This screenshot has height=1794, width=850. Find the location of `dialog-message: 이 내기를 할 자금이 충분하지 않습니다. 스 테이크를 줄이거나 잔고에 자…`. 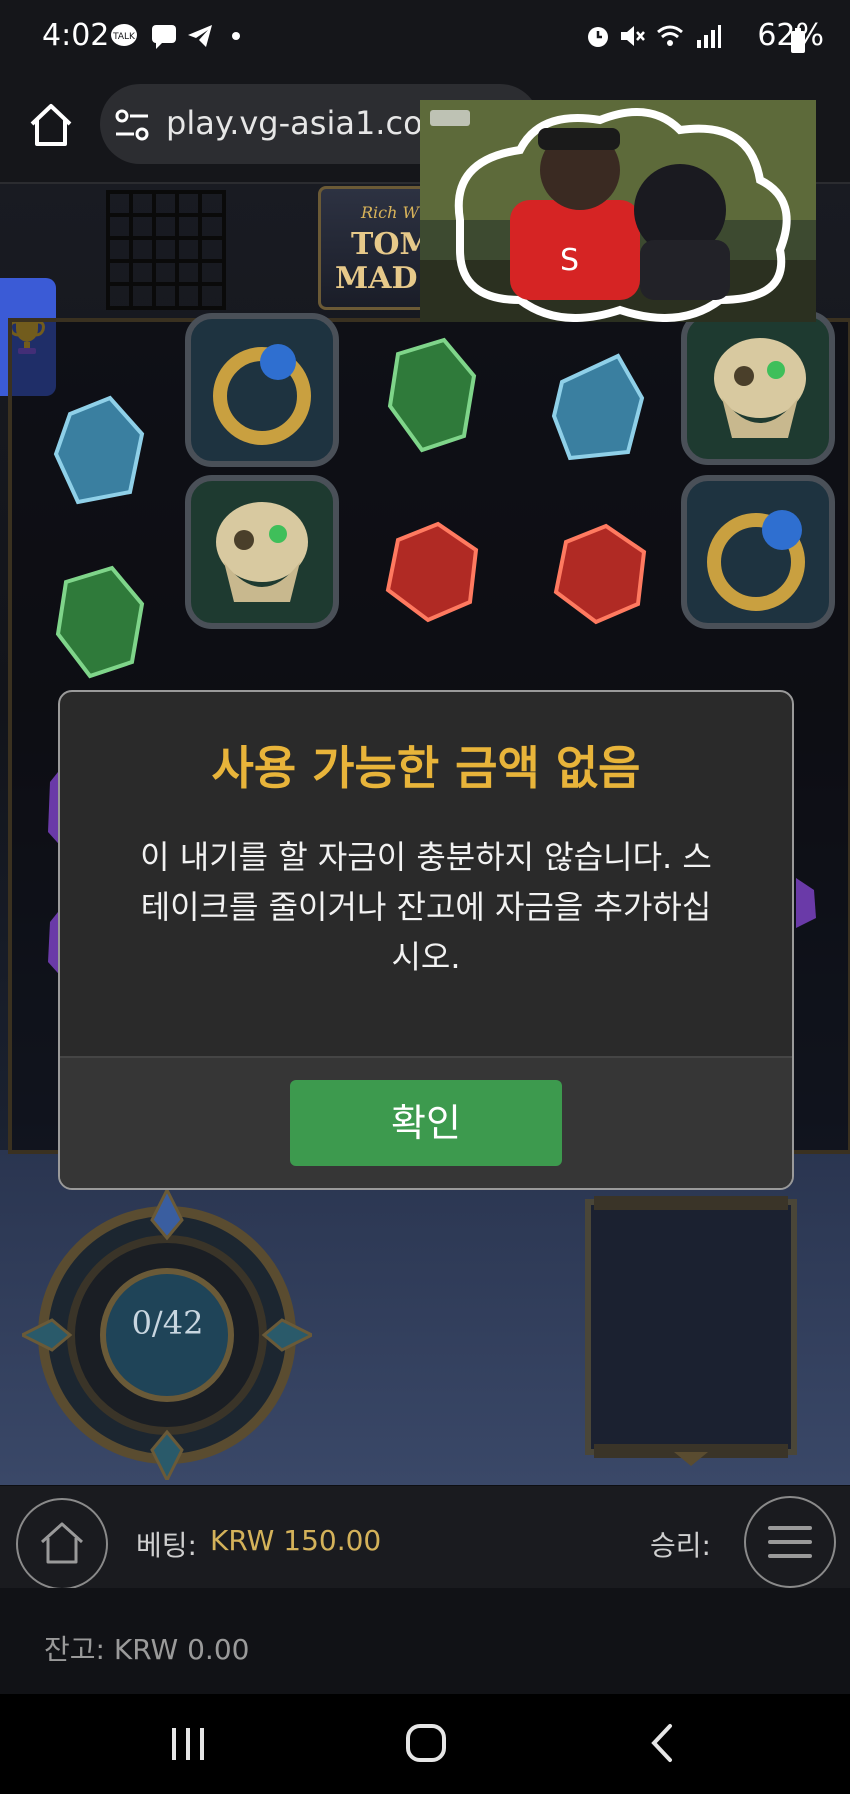

dialog-message: 이 내기를 할 자금이 충분하지 않습니다. 스 테이크를 줄이거나 잔고에 자… is located at coordinates (426, 907).